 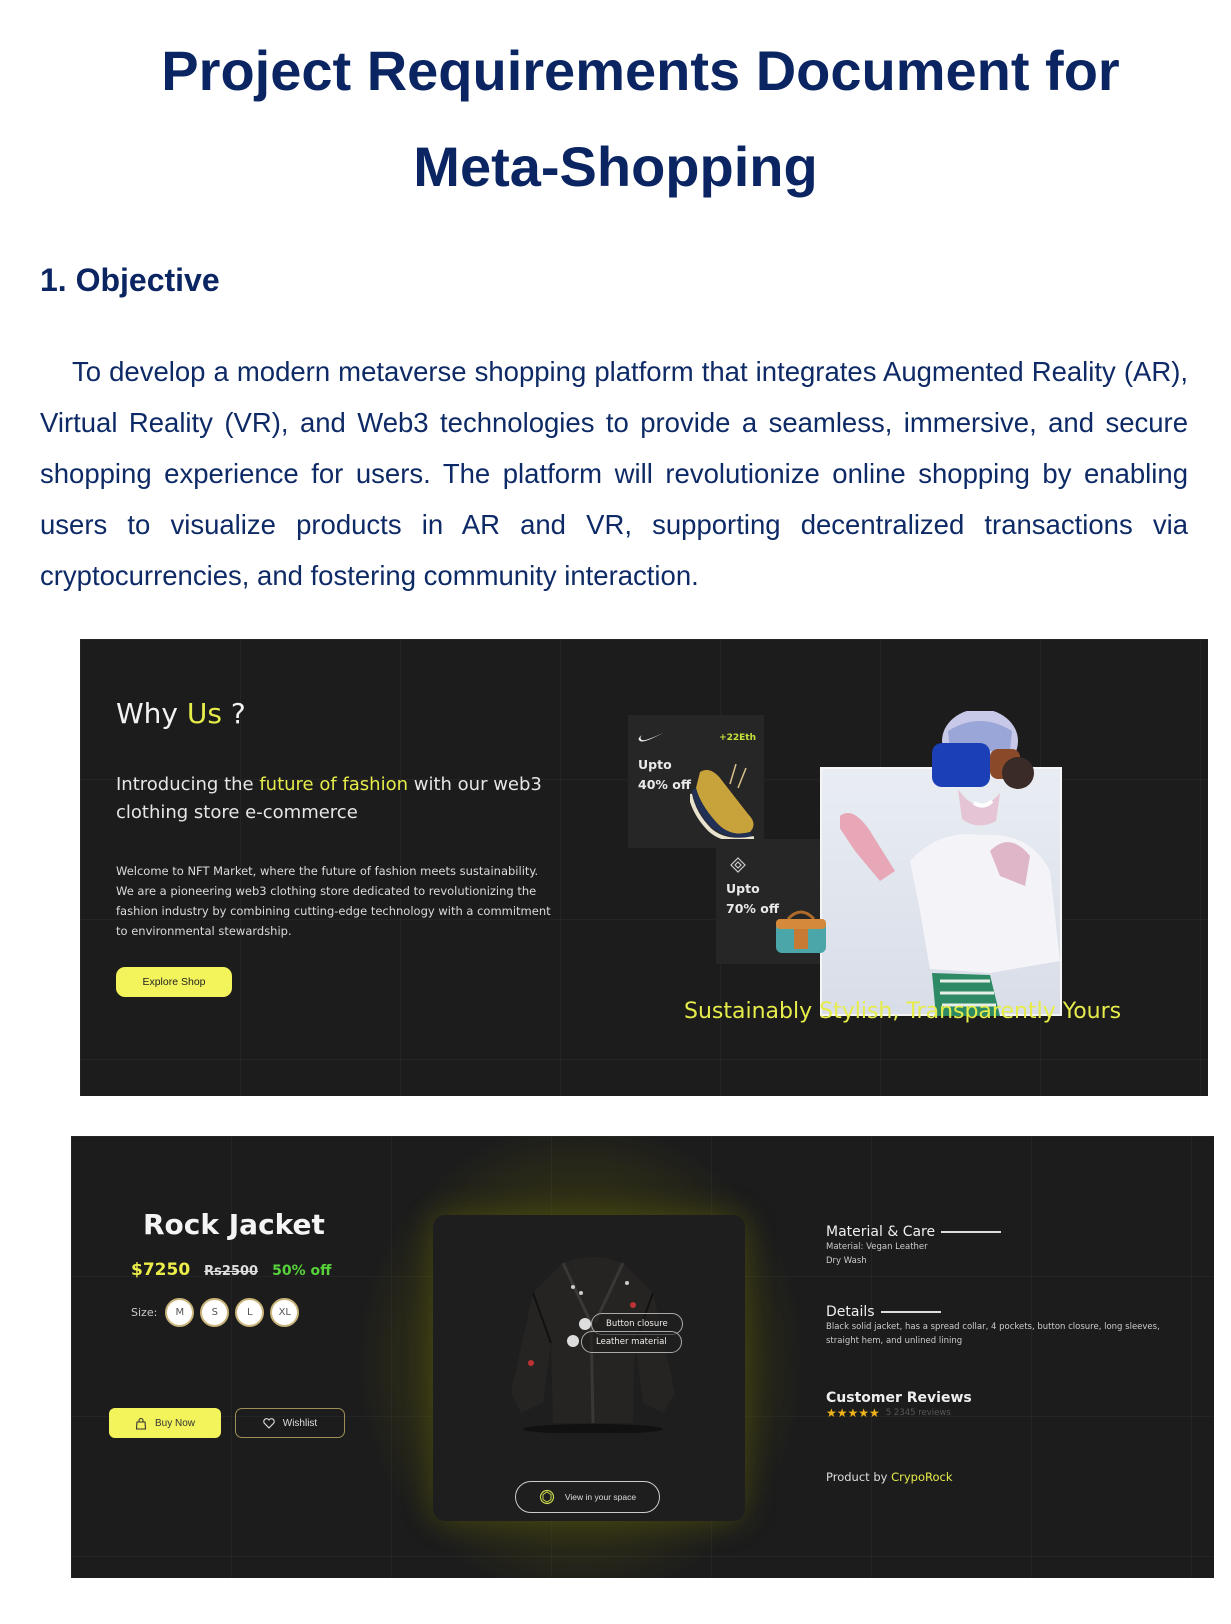 I want to click on section-heading: 1. Objective, so click(x=130, y=280).